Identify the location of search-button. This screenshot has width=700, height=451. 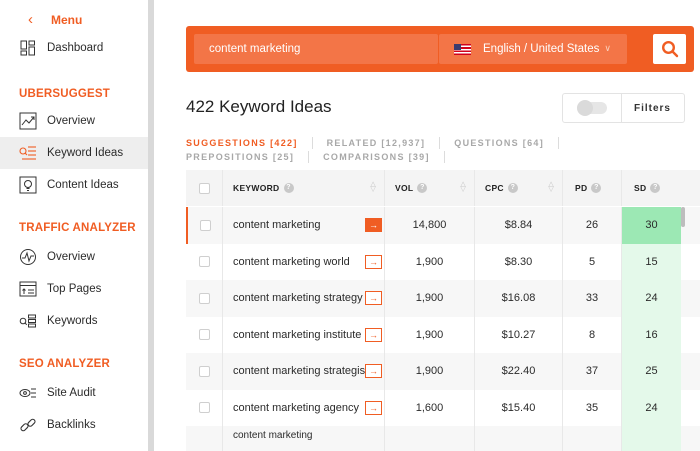
(669, 49).